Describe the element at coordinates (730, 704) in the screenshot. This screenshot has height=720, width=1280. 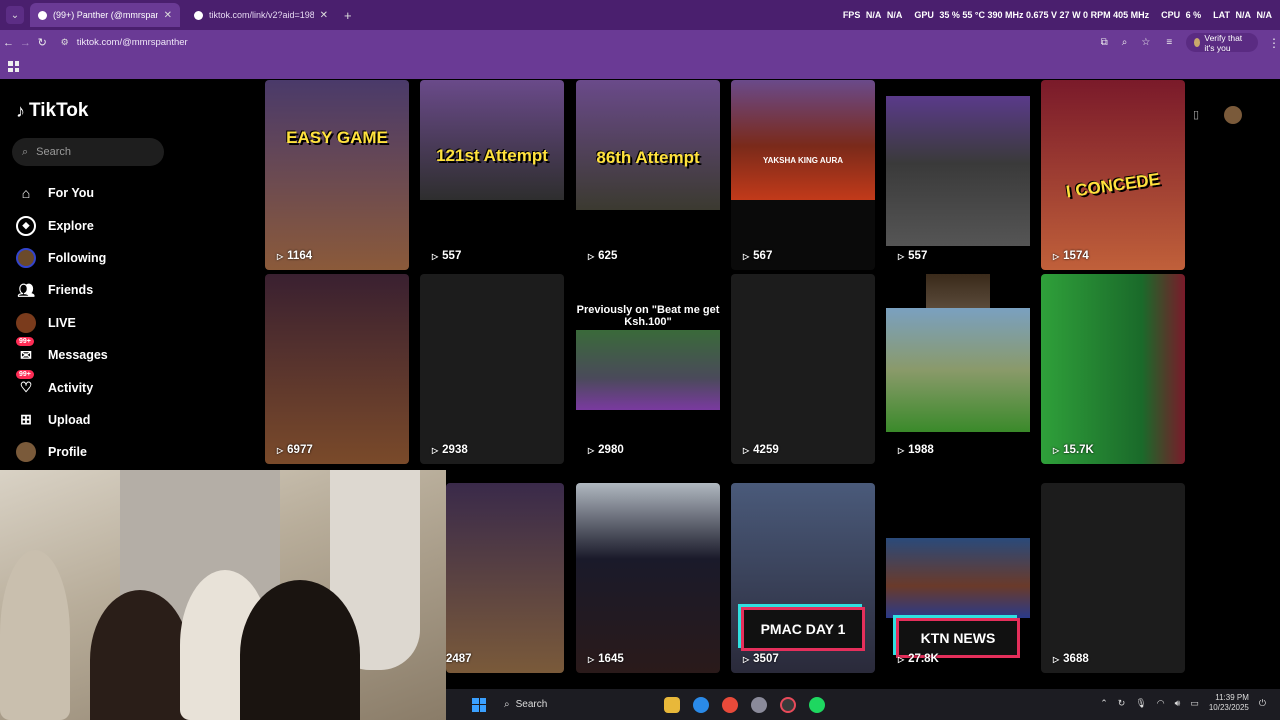
I see `chrome-icon` at that location.